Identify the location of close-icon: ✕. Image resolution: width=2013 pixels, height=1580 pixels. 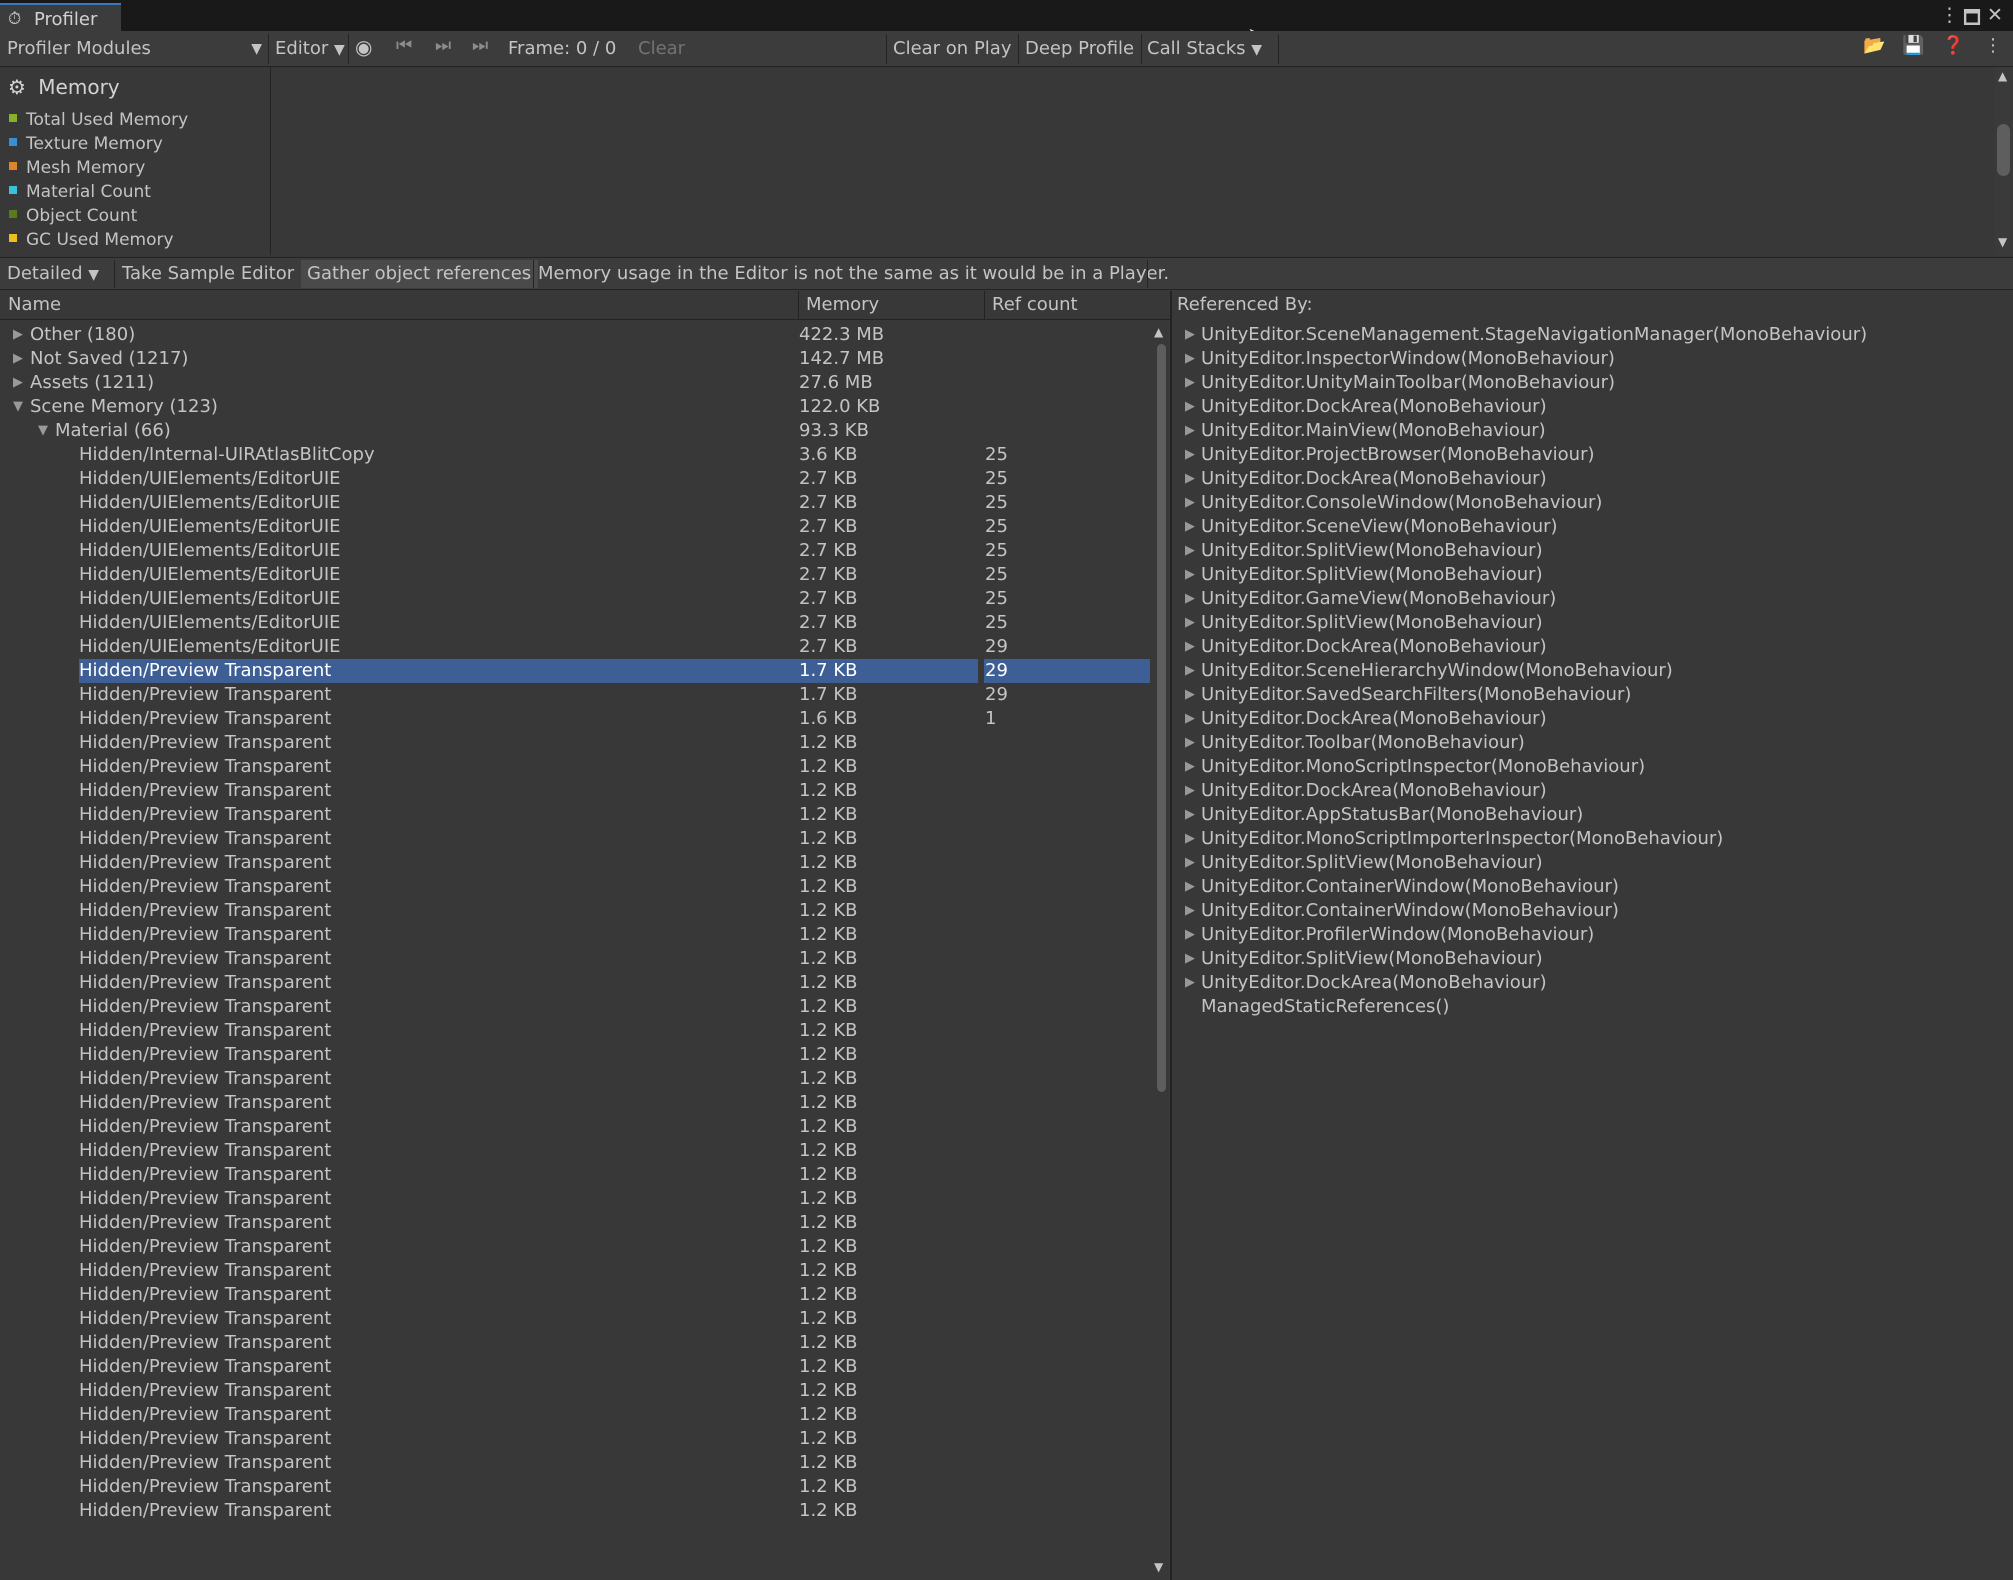
(1995, 15).